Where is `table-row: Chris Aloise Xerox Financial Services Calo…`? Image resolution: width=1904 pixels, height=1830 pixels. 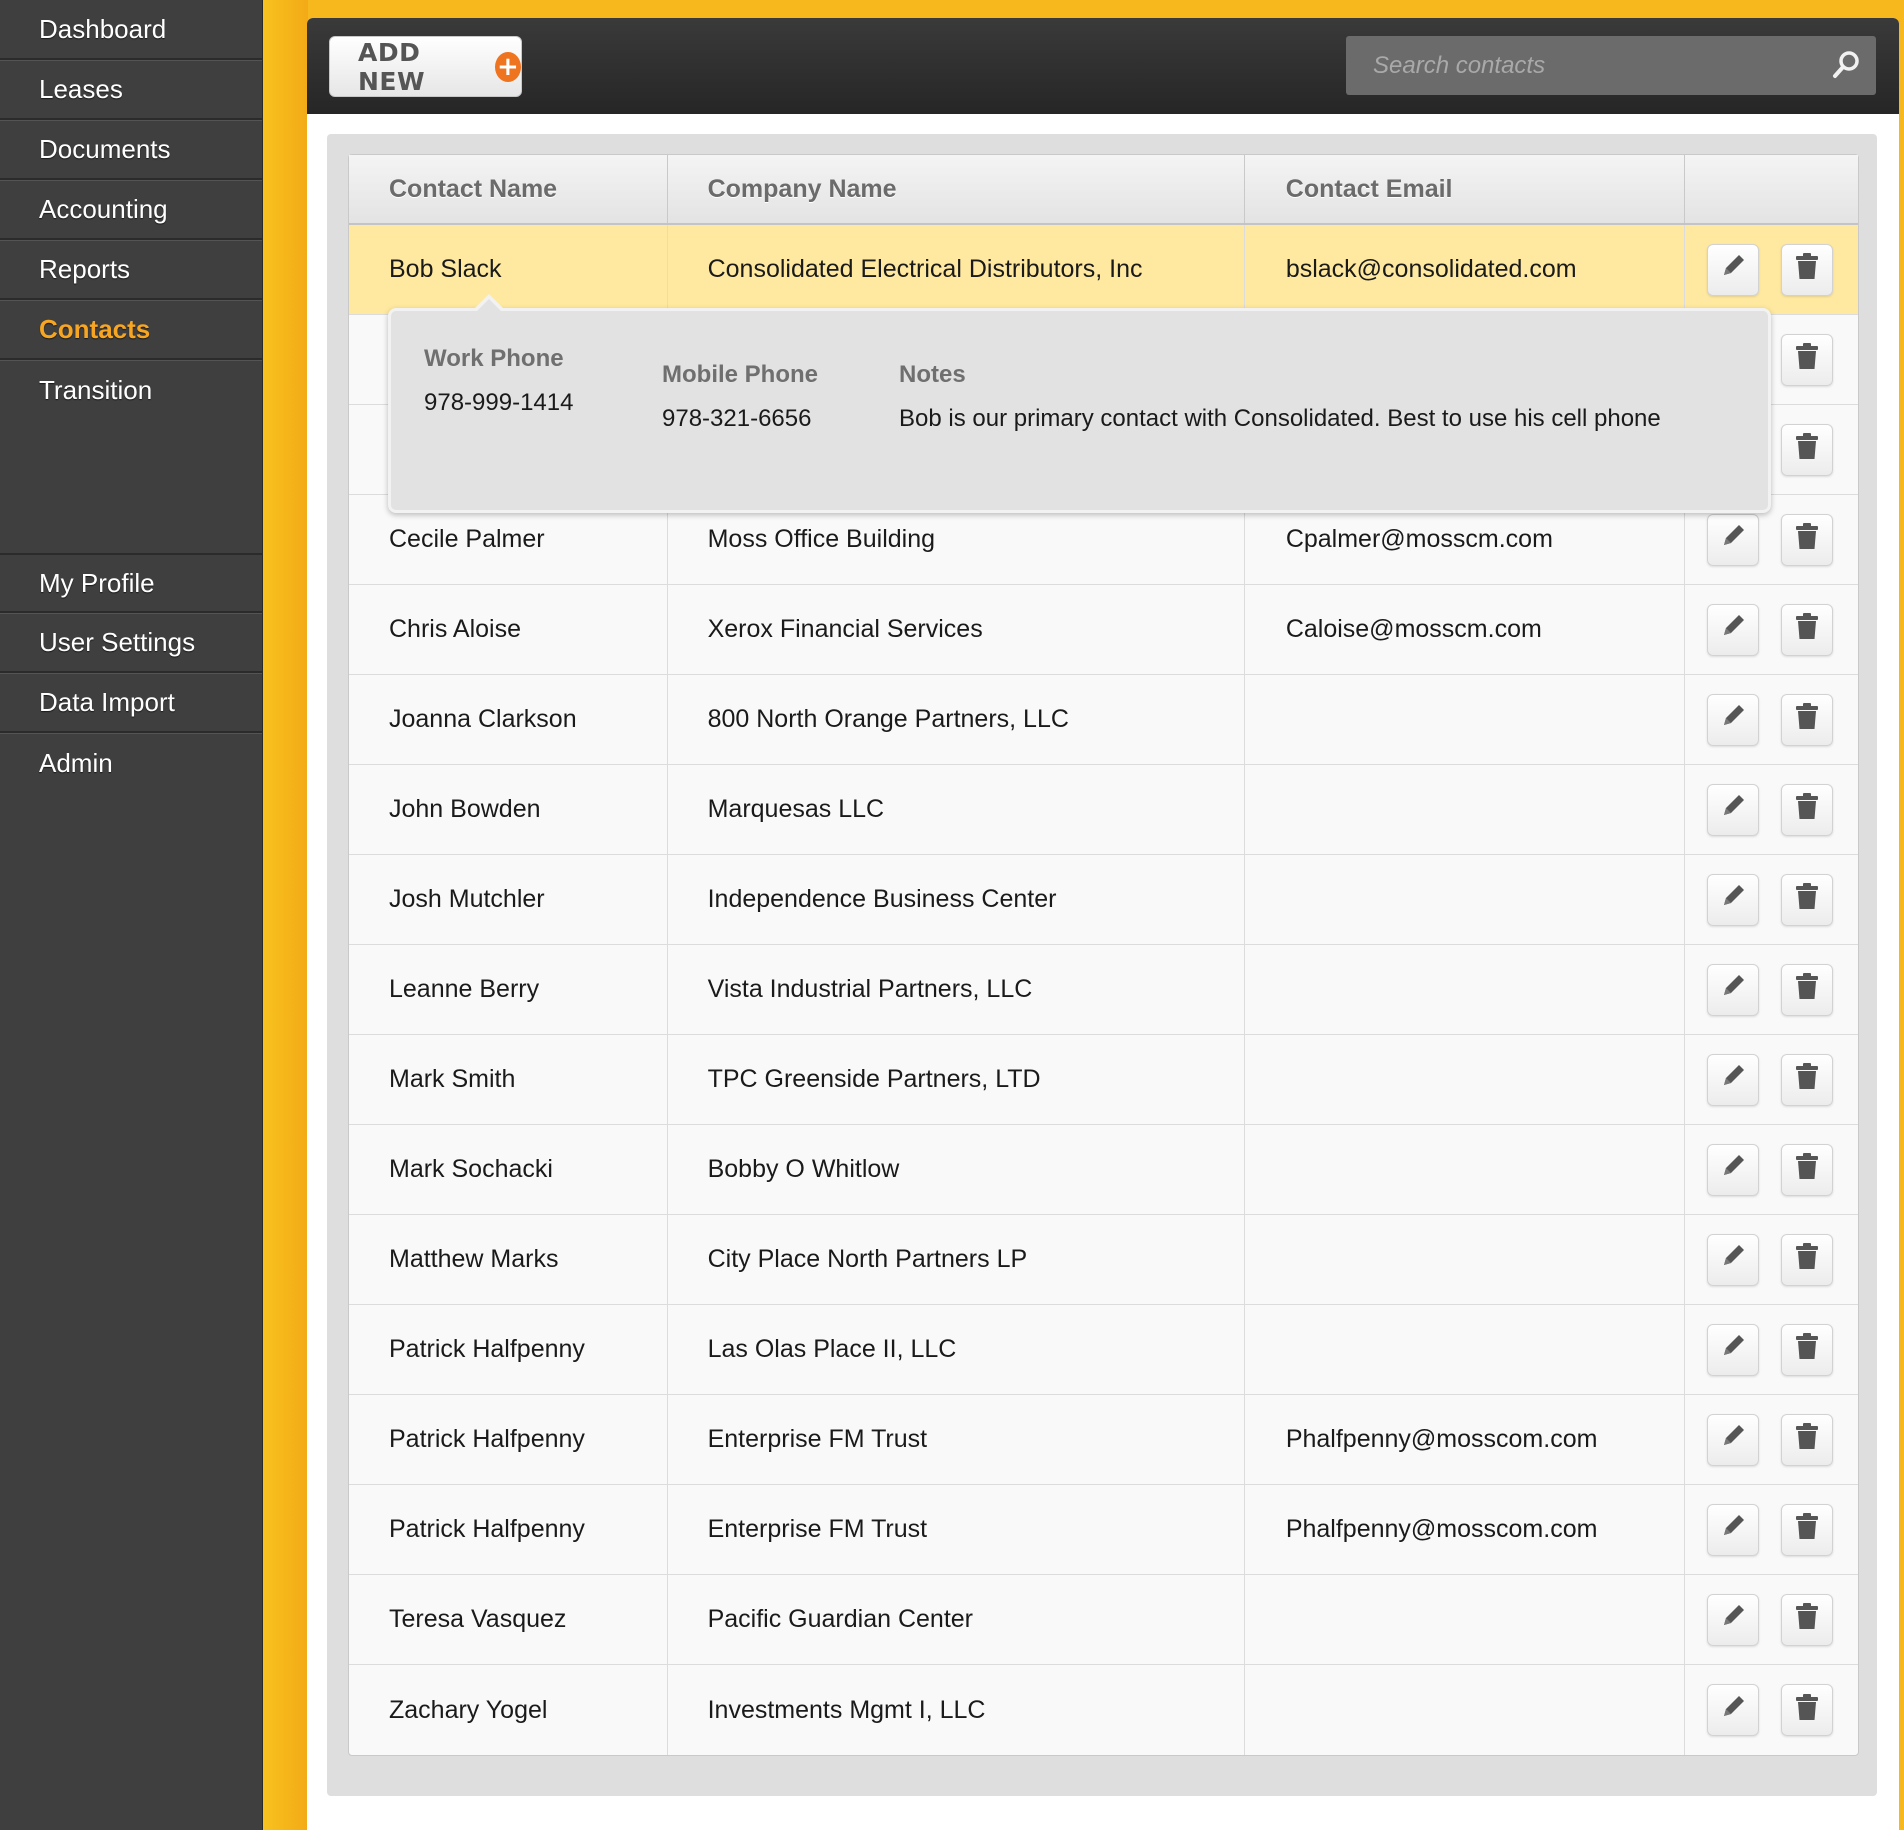 table-row: Chris Aloise Xerox Financial Services Calo… is located at coordinates (1103, 630).